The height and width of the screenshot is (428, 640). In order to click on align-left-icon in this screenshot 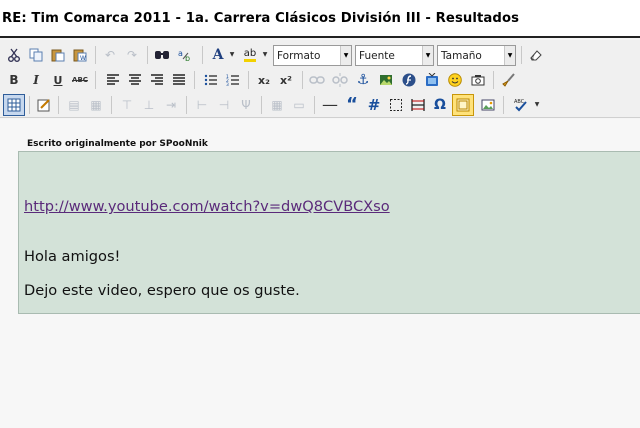, I will do `click(113, 80)`.